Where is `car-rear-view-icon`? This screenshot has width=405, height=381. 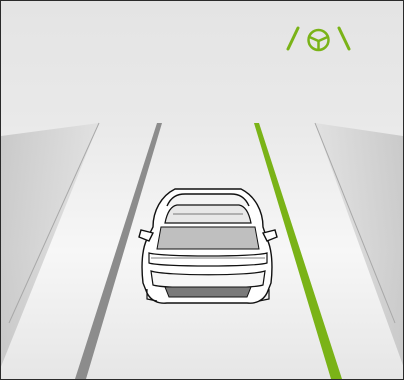
car-rear-view-icon is located at coordinates (208, 246).